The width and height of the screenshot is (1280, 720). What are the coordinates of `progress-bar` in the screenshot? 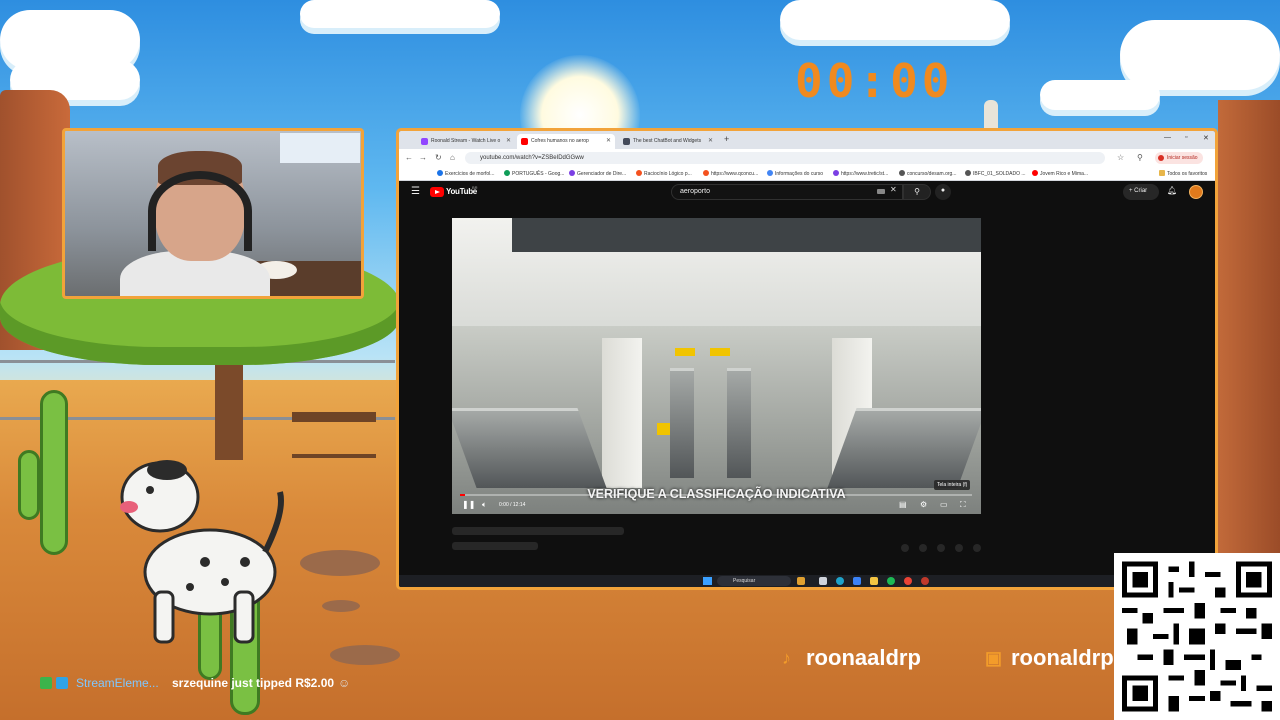 It's located at (716, 495).